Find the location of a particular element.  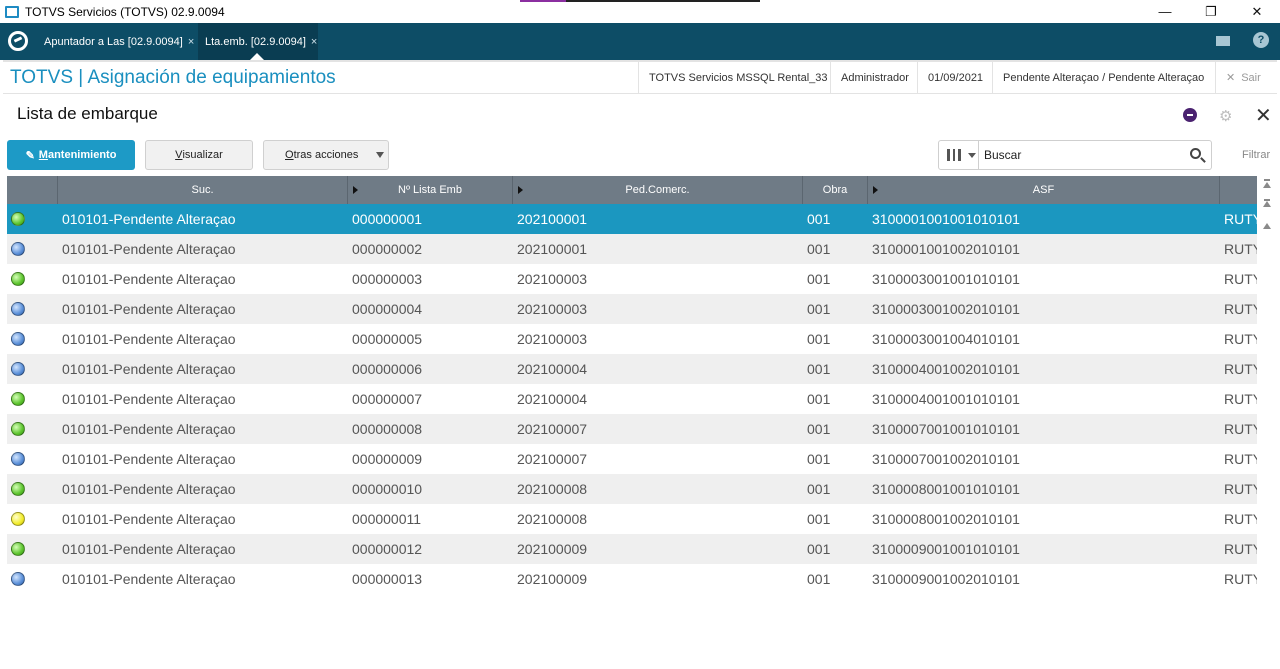

totvs-logo-icon is located at coordinates (18, 41).